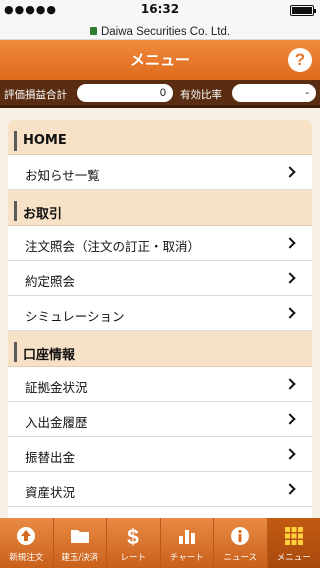 The image size is (320, 568). Describe the element at coordinates (56, 422) in the screenshot. I see `item-label: 入出金履歴` at that location.